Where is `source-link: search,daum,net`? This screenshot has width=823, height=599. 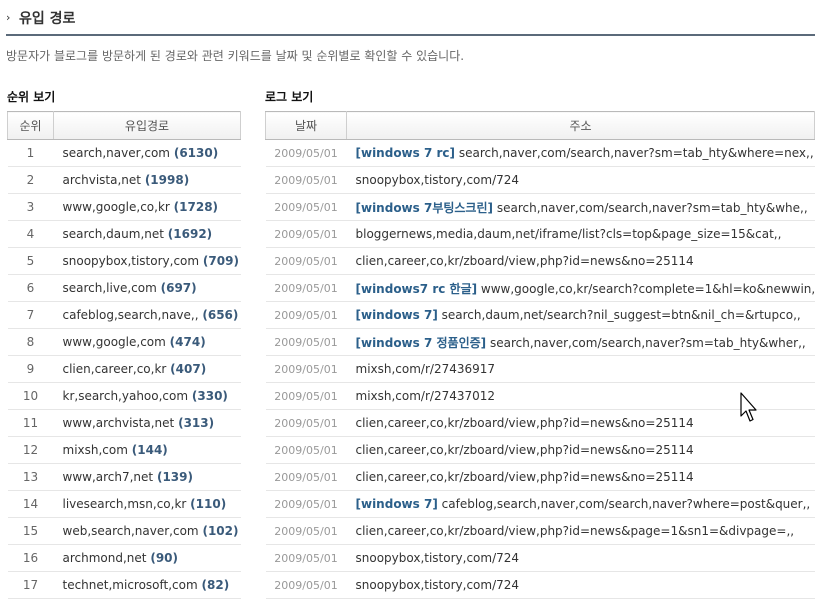
source-link: search,daum,net is located at coordinates (113, 234).